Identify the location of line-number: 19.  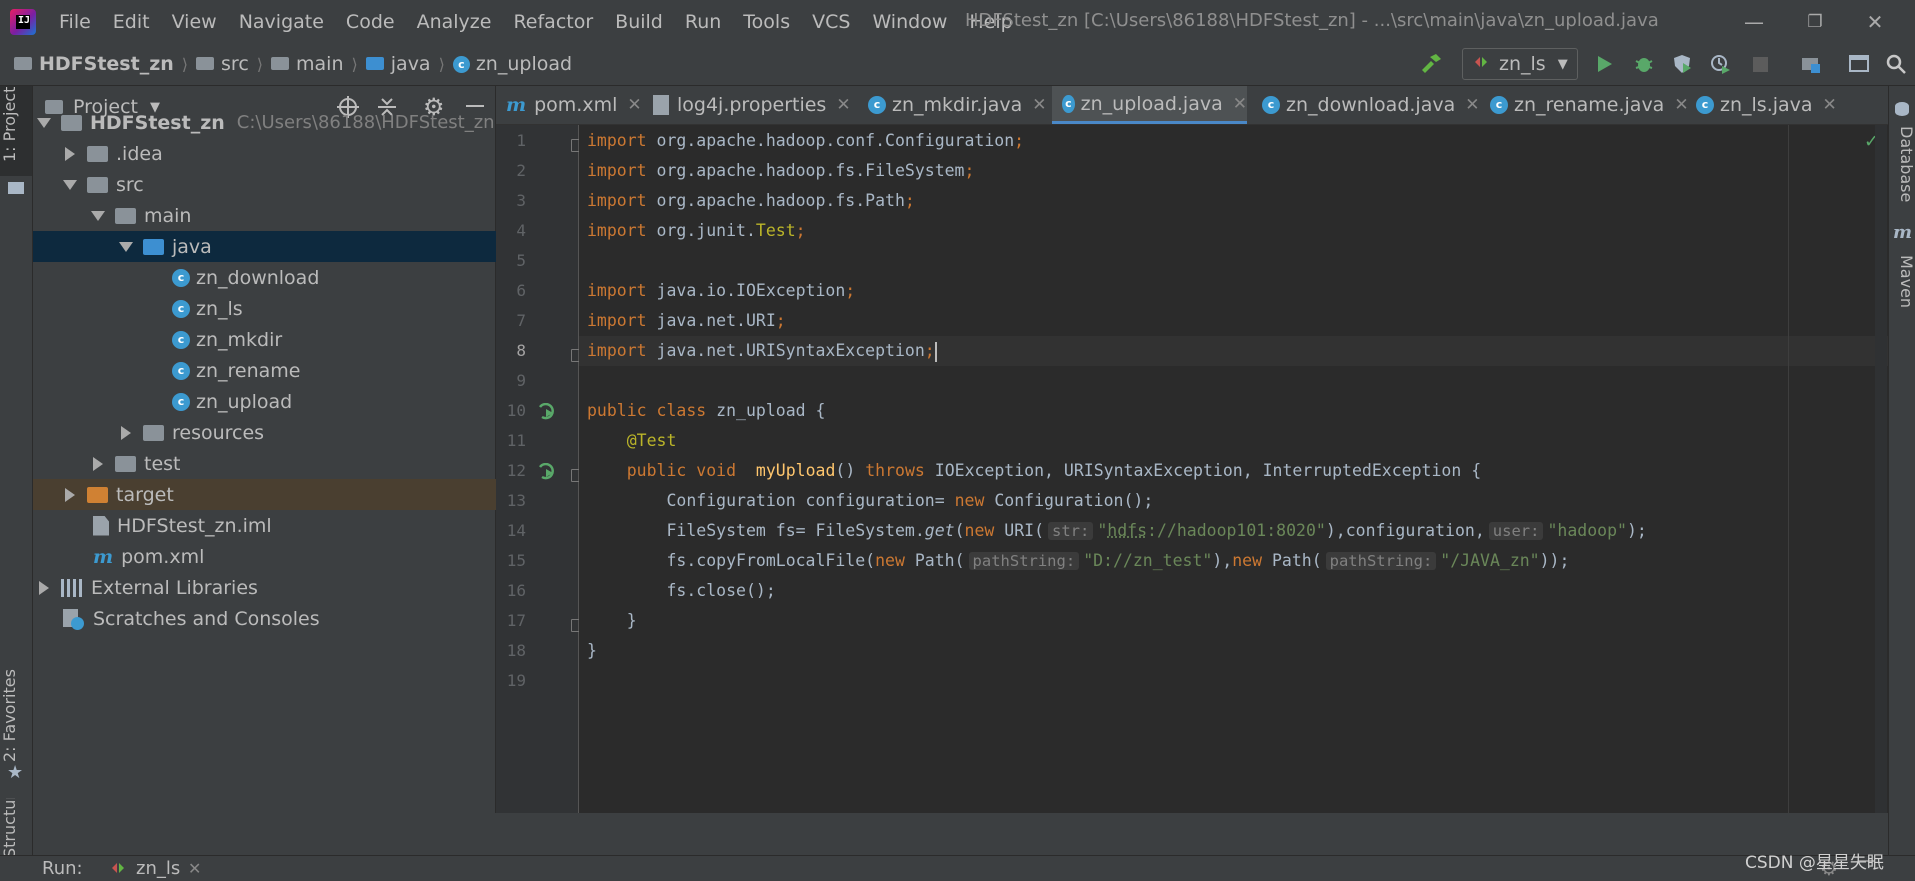
(511, 680).